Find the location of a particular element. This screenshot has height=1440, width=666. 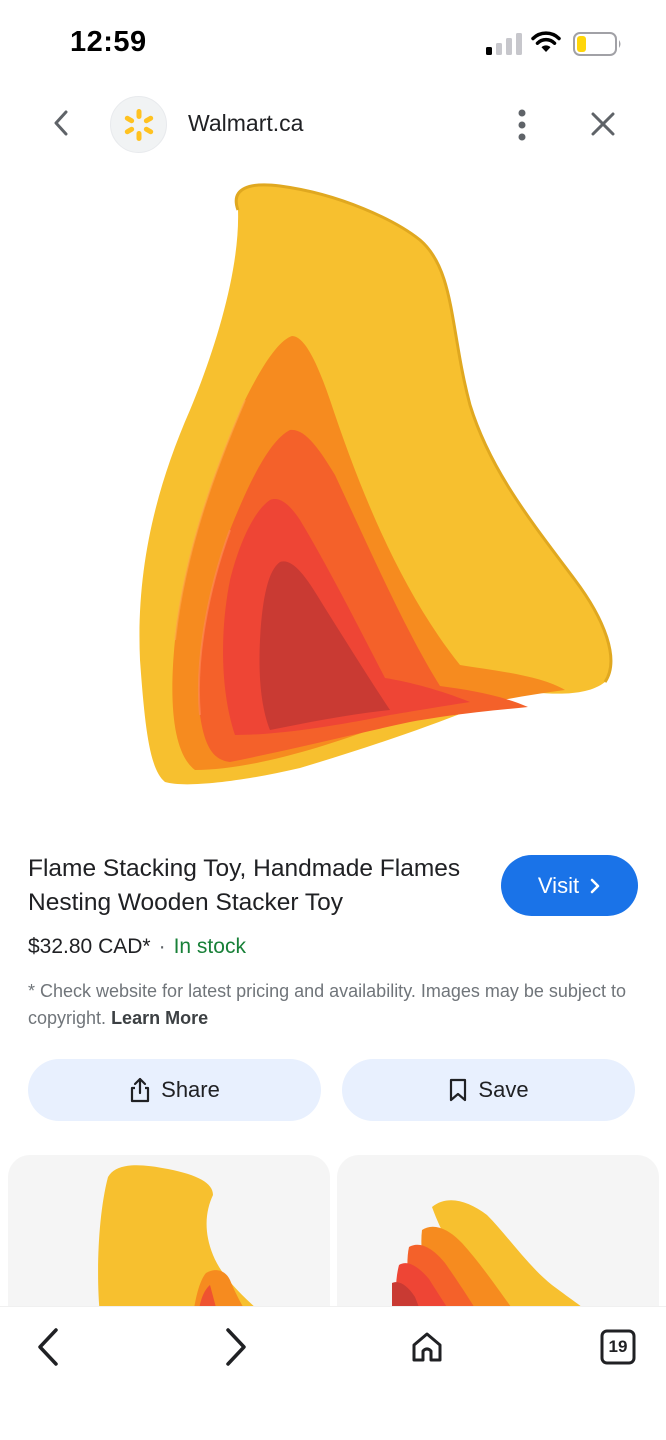

price-line: $32.80 CAD* · In stock is located at coordinates (137, 947).